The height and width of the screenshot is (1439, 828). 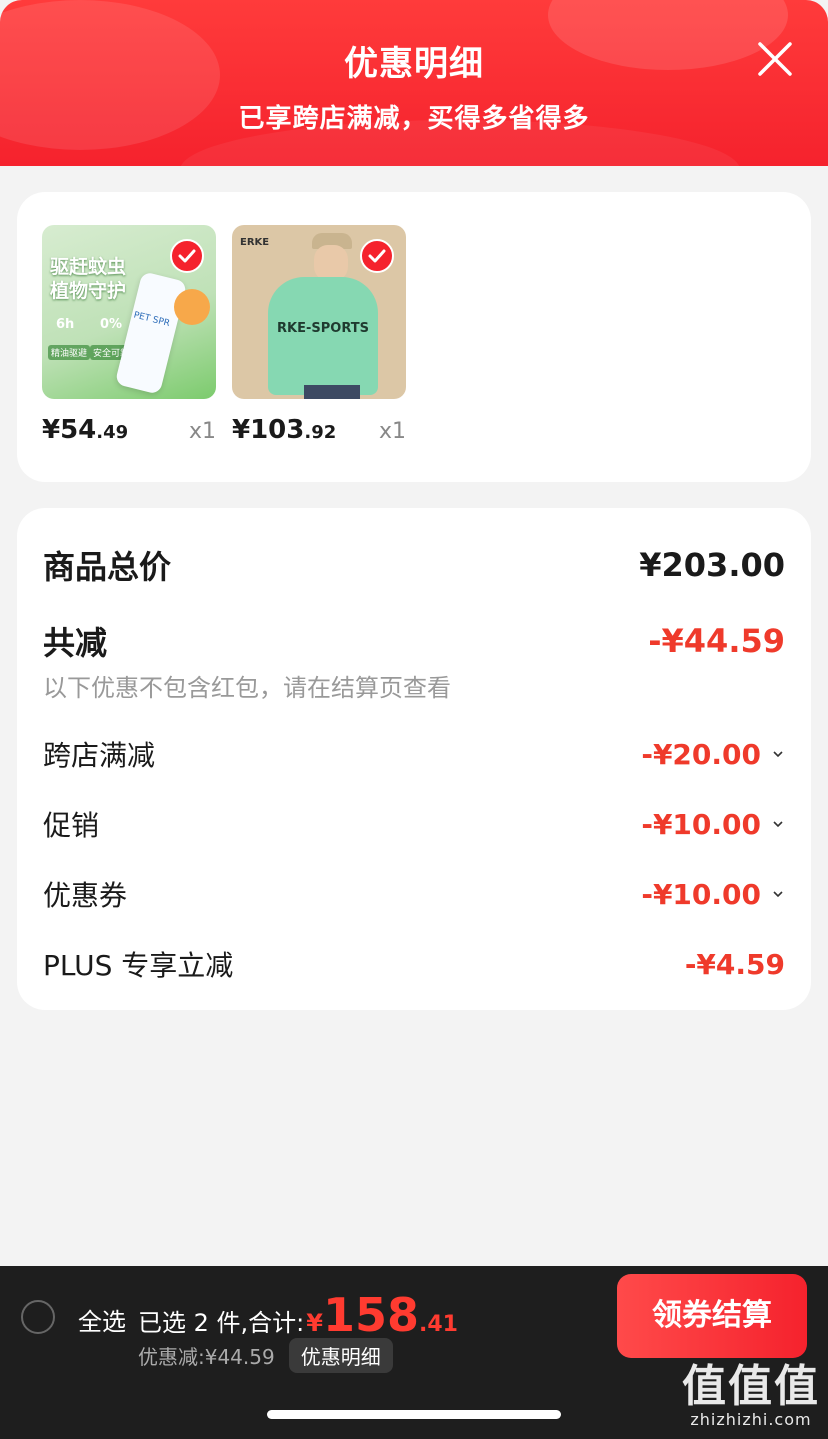 I want to click on order-summary: 已选 2 件,合计: ¥158.41, so click(x=298, y=1315).